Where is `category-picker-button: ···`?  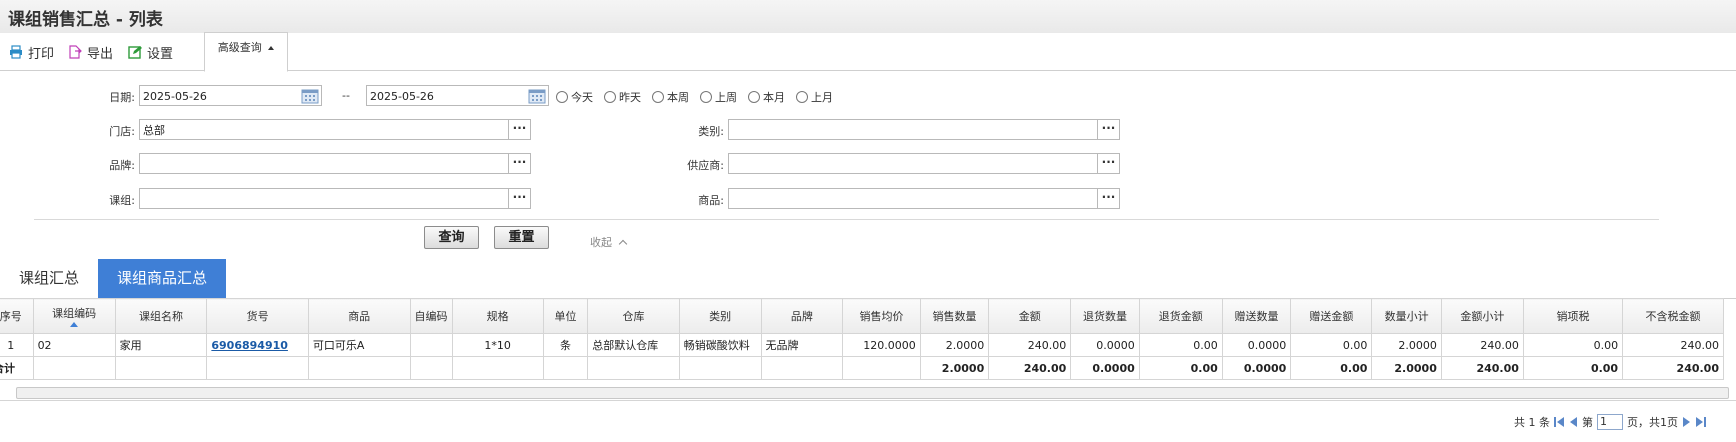
category-picker-button: ··· is located at coordinates (1109, 129).